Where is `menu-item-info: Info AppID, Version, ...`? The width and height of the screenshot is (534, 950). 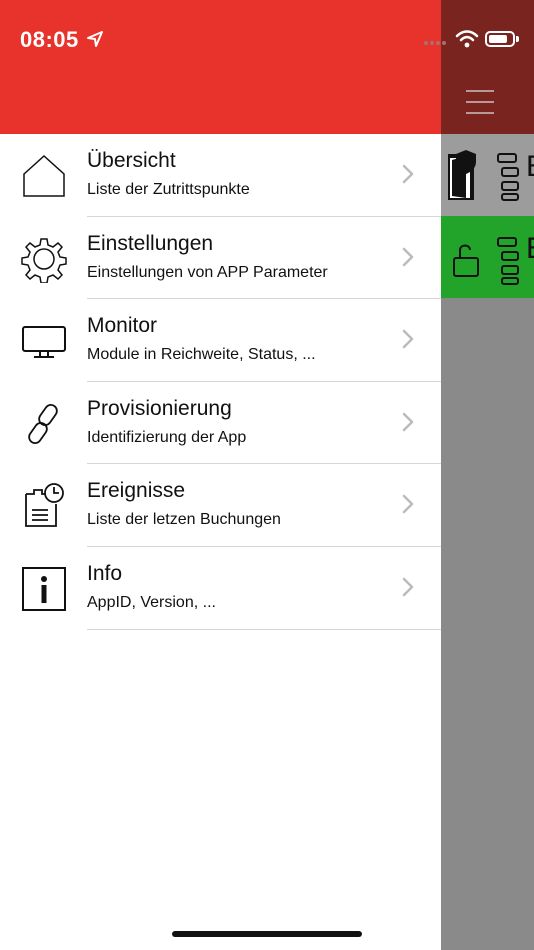 menu-item-info: Info AppID, Version, ... is located at coordinates (220, 588).